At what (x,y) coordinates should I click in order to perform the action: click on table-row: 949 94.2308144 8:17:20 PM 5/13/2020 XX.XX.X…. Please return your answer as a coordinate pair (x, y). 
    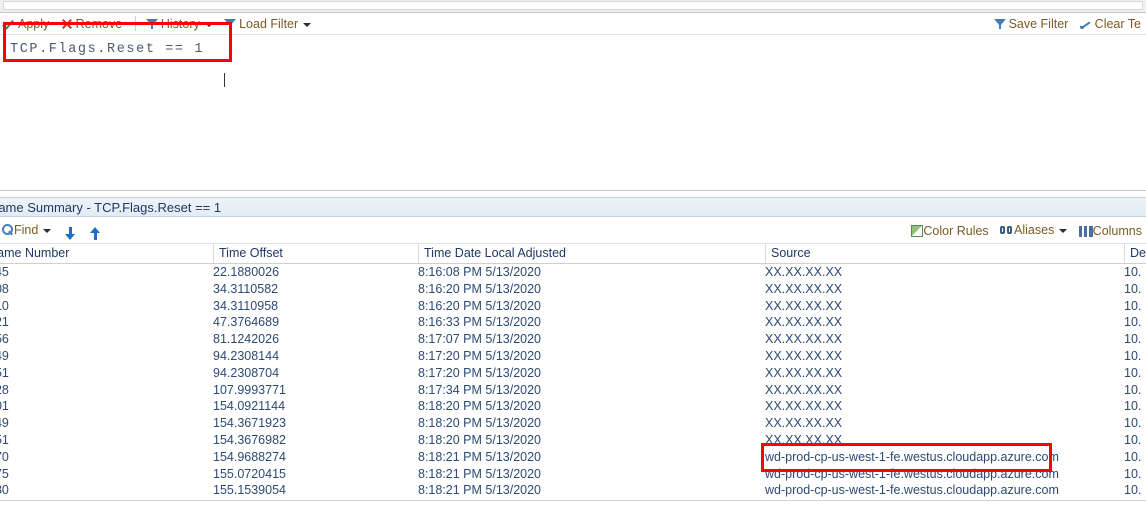
    Looking at the image, I should click on (573, 356).